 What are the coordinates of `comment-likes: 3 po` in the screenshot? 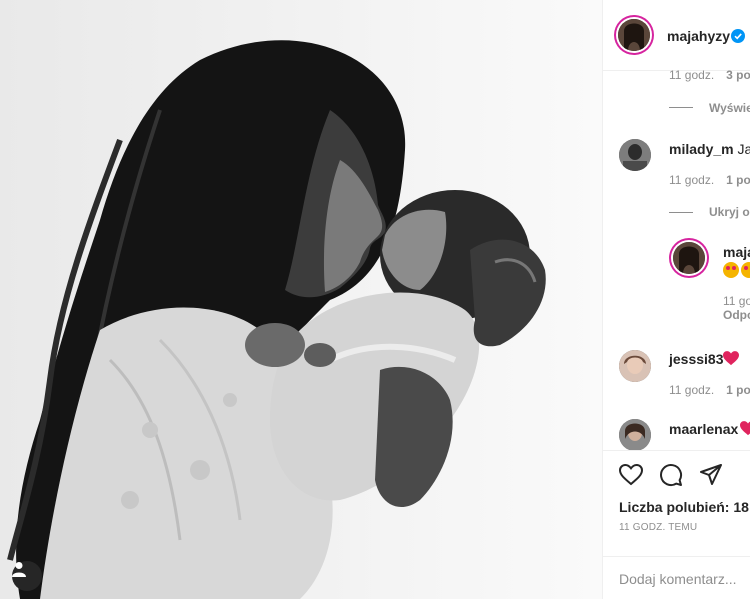 It's located at (738, 75).